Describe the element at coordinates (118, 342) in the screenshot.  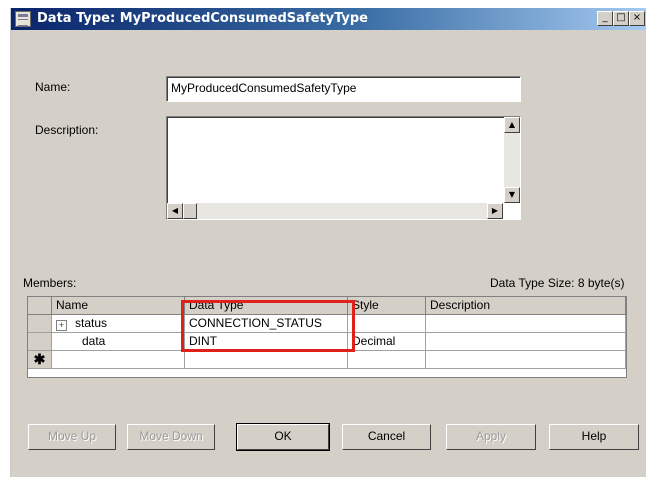
I see `member-name-cell: data` at that location.